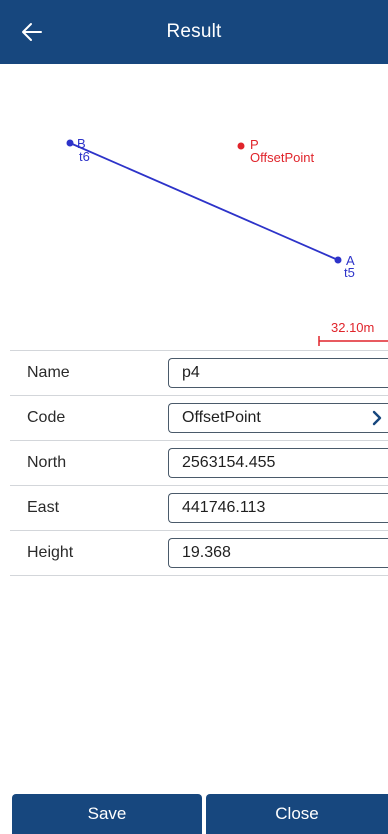  I want to click on page-title: Result, so click(194, 31).